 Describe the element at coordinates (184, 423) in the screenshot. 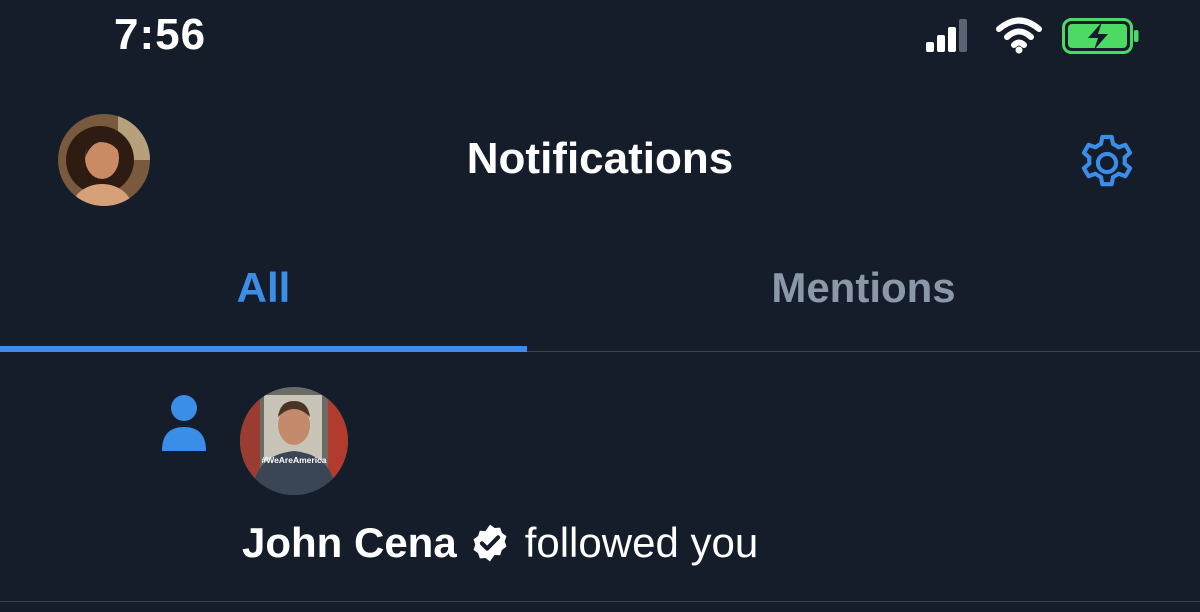

I see `person-icon` at that location.